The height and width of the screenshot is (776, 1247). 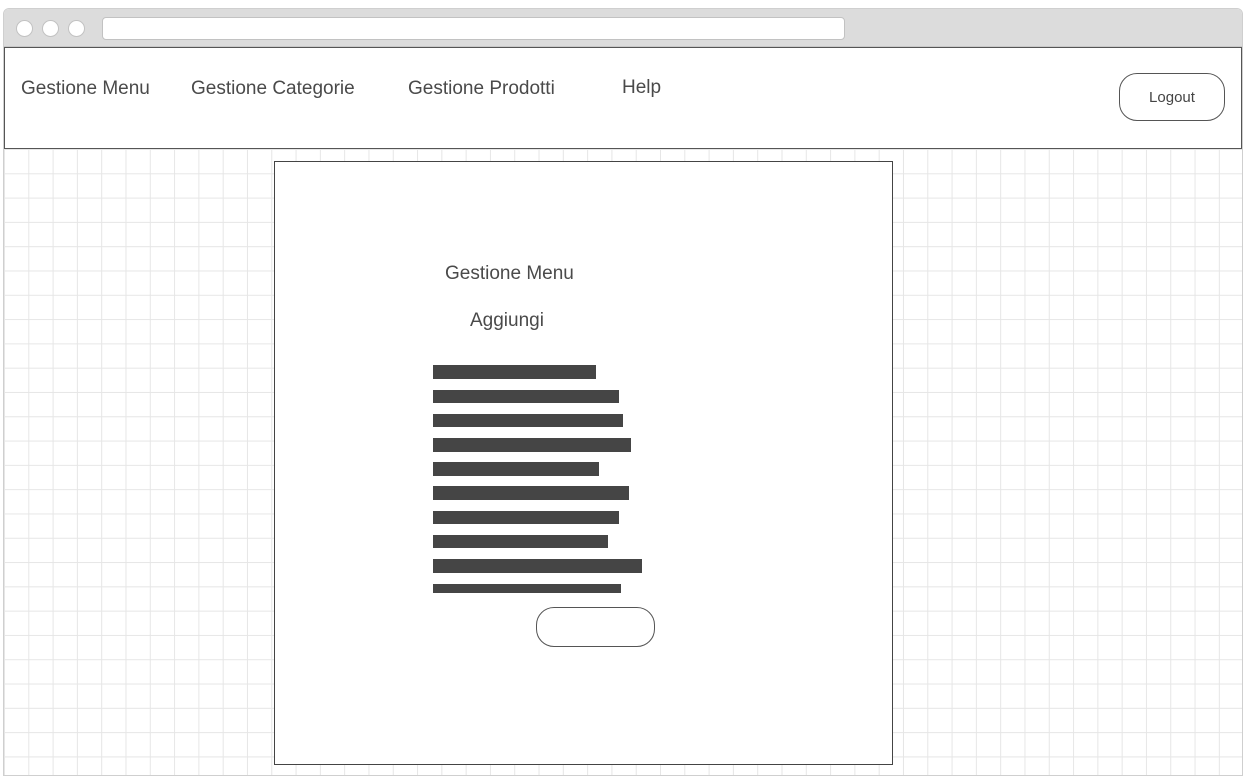 I want to click on address-bar, so click(x=473, y=28).